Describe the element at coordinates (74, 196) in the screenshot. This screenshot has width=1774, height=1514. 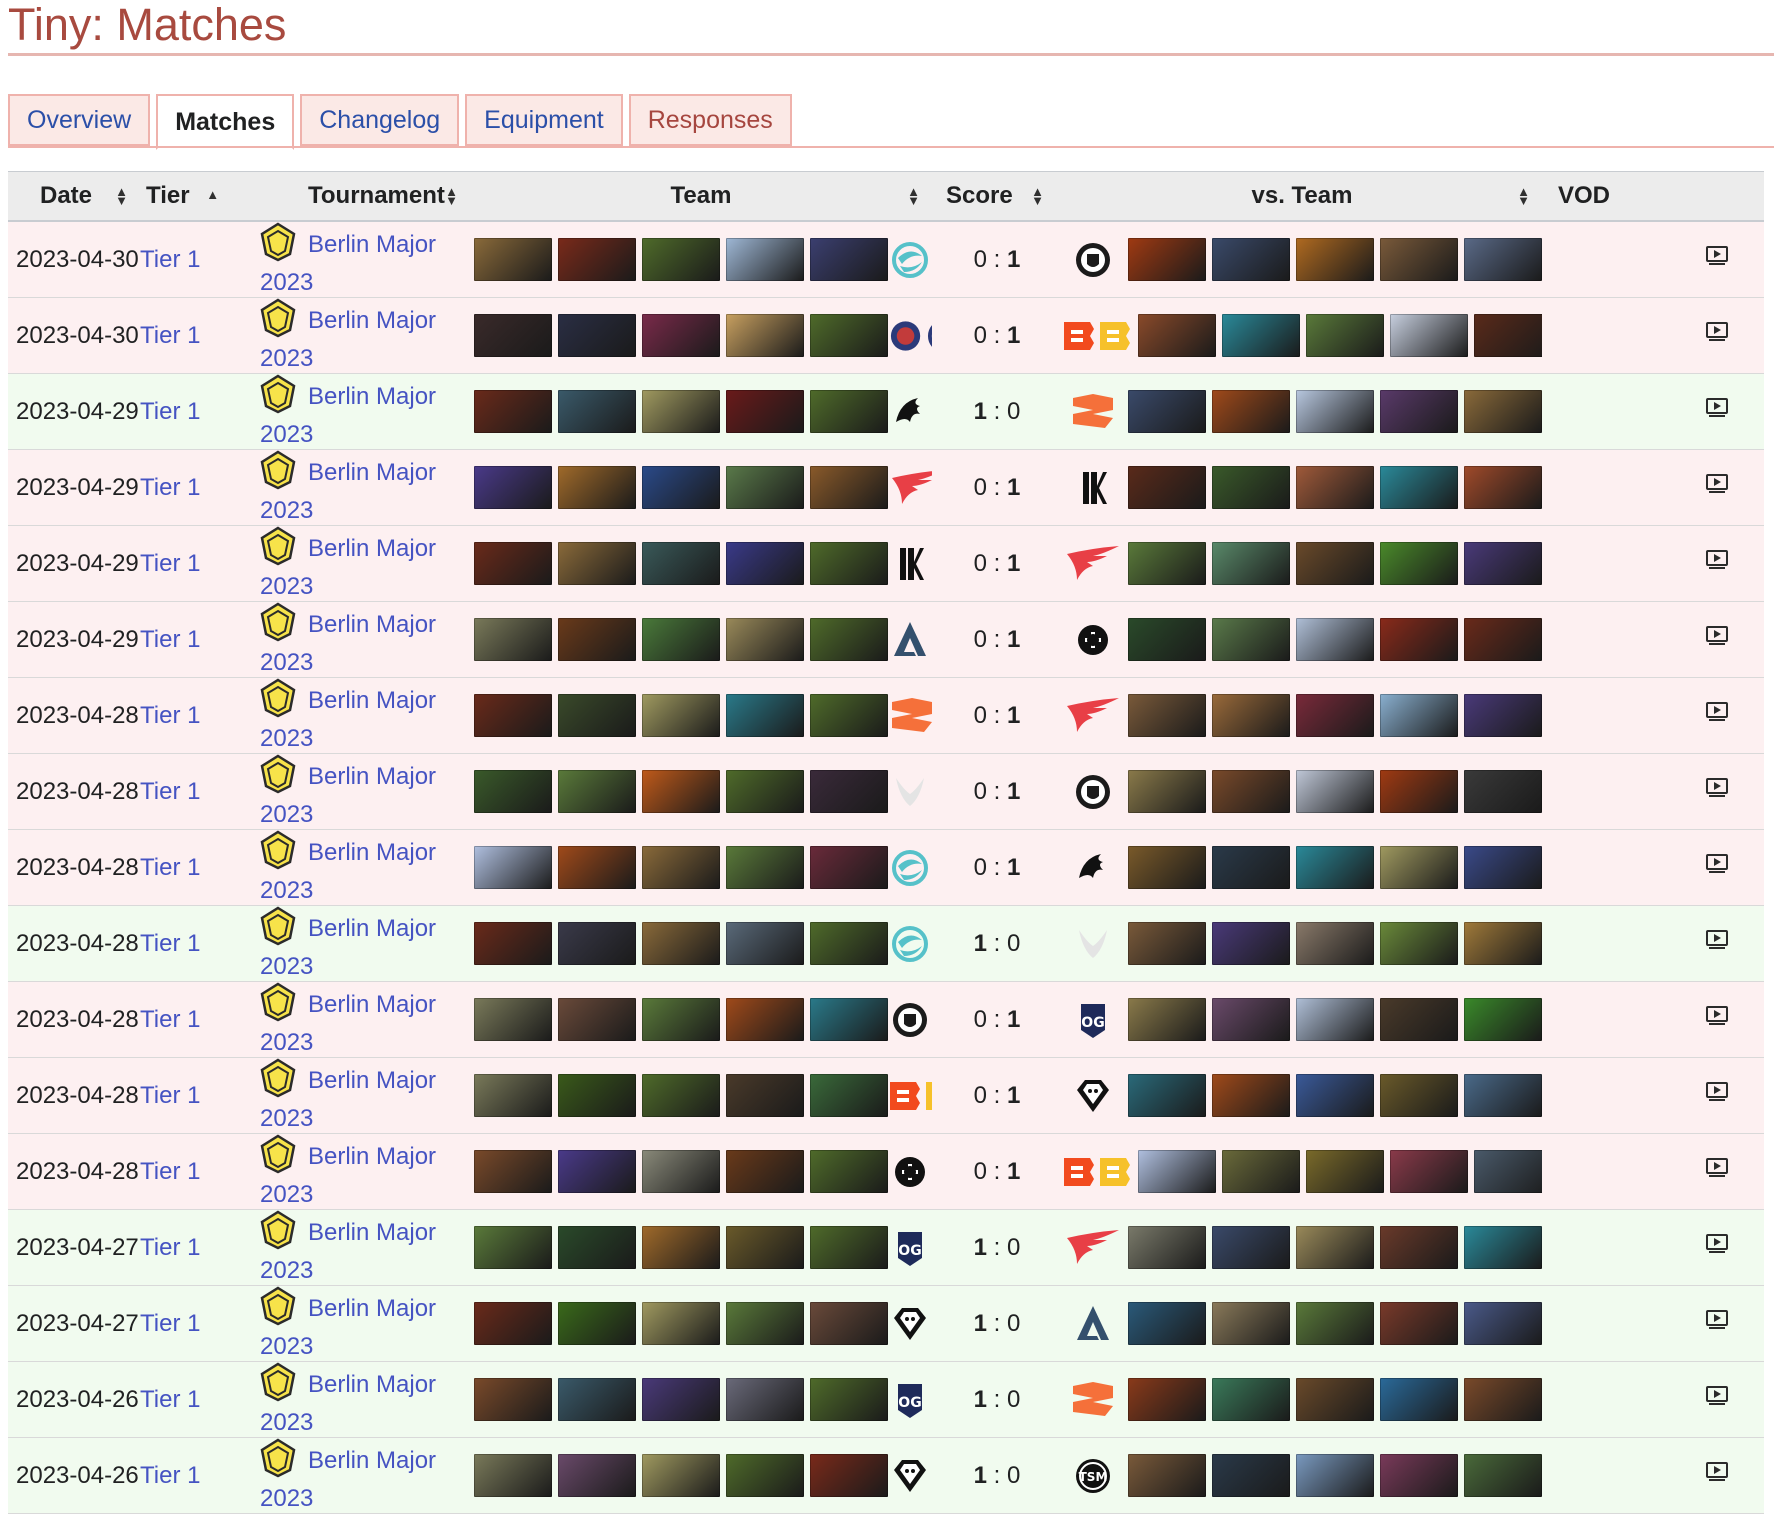
I see `header-date: Date ▲ ▼` at that location.